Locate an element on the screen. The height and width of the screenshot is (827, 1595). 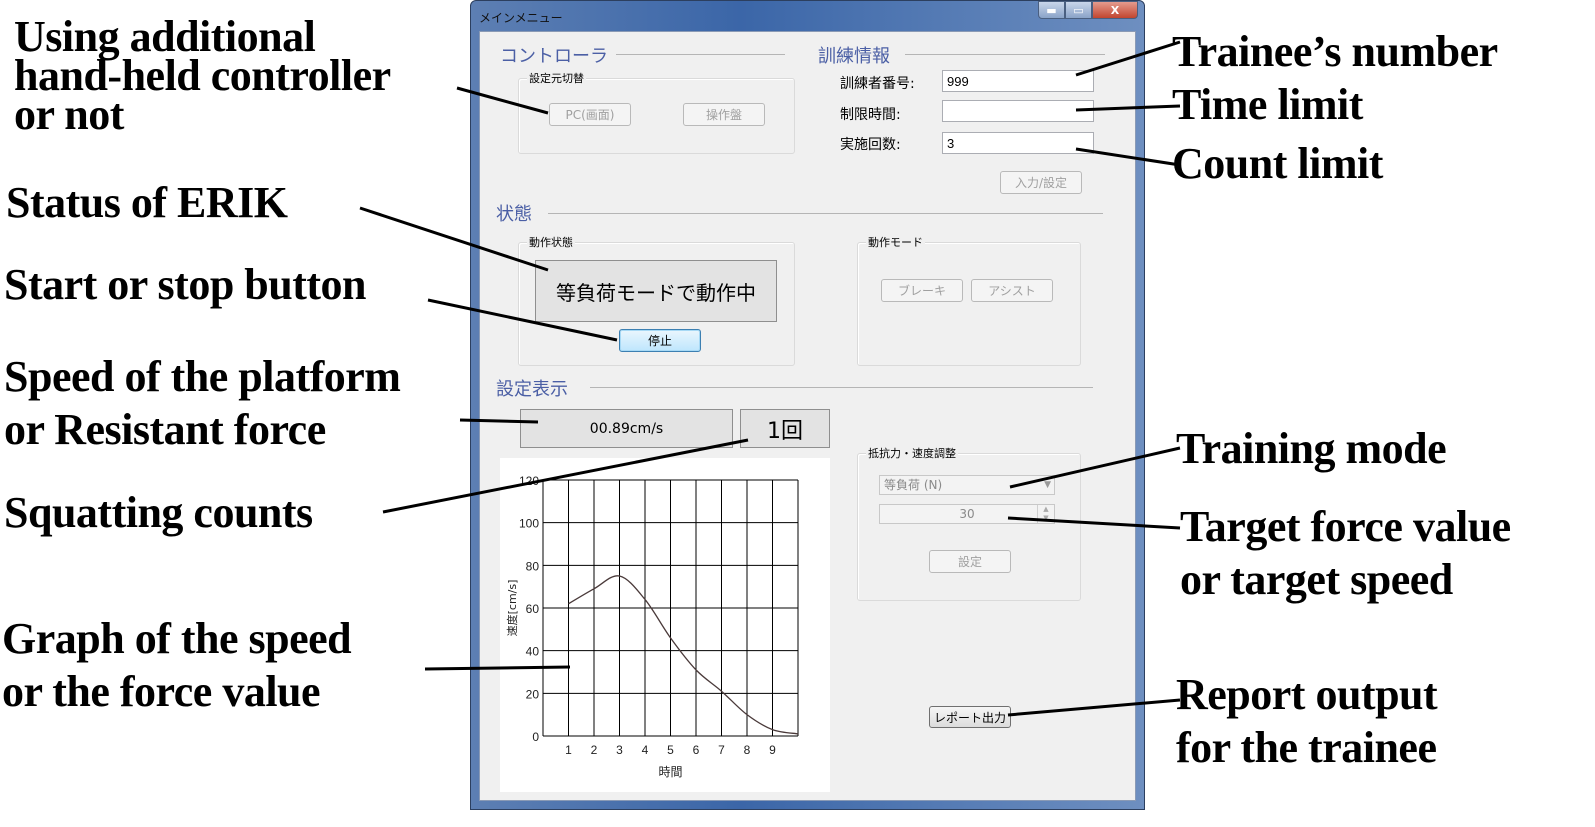
annotation-time-limit: Time limit is located at coordinates (1267, 104).